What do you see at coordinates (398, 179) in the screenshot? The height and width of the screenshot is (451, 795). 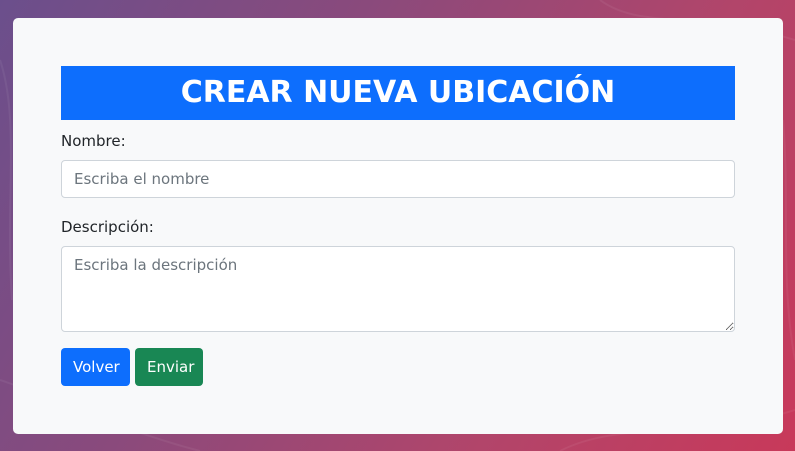 I see `name-input` at bounding box center [398, 179].